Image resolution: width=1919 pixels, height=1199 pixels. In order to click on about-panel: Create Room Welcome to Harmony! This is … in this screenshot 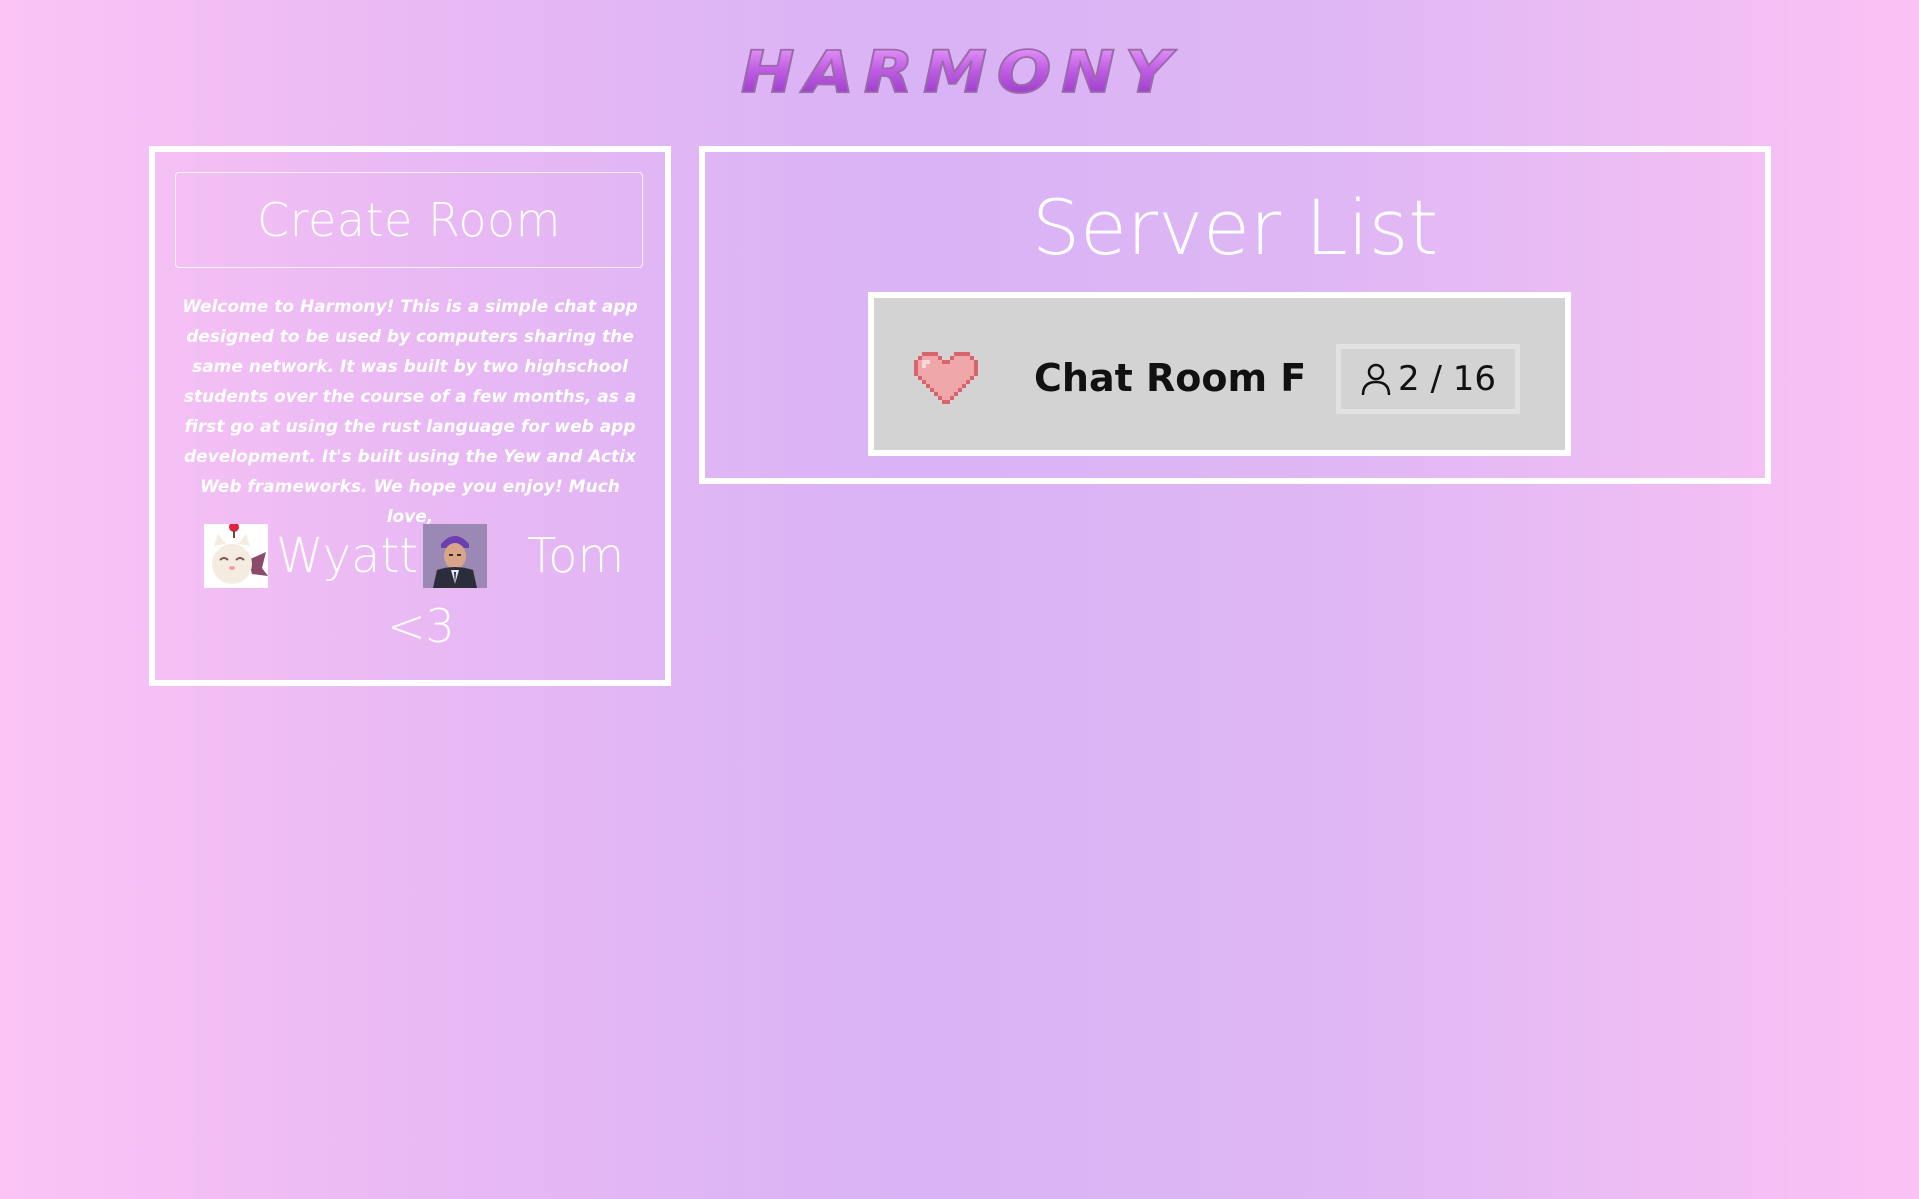, I will do `click(410, 416)`.